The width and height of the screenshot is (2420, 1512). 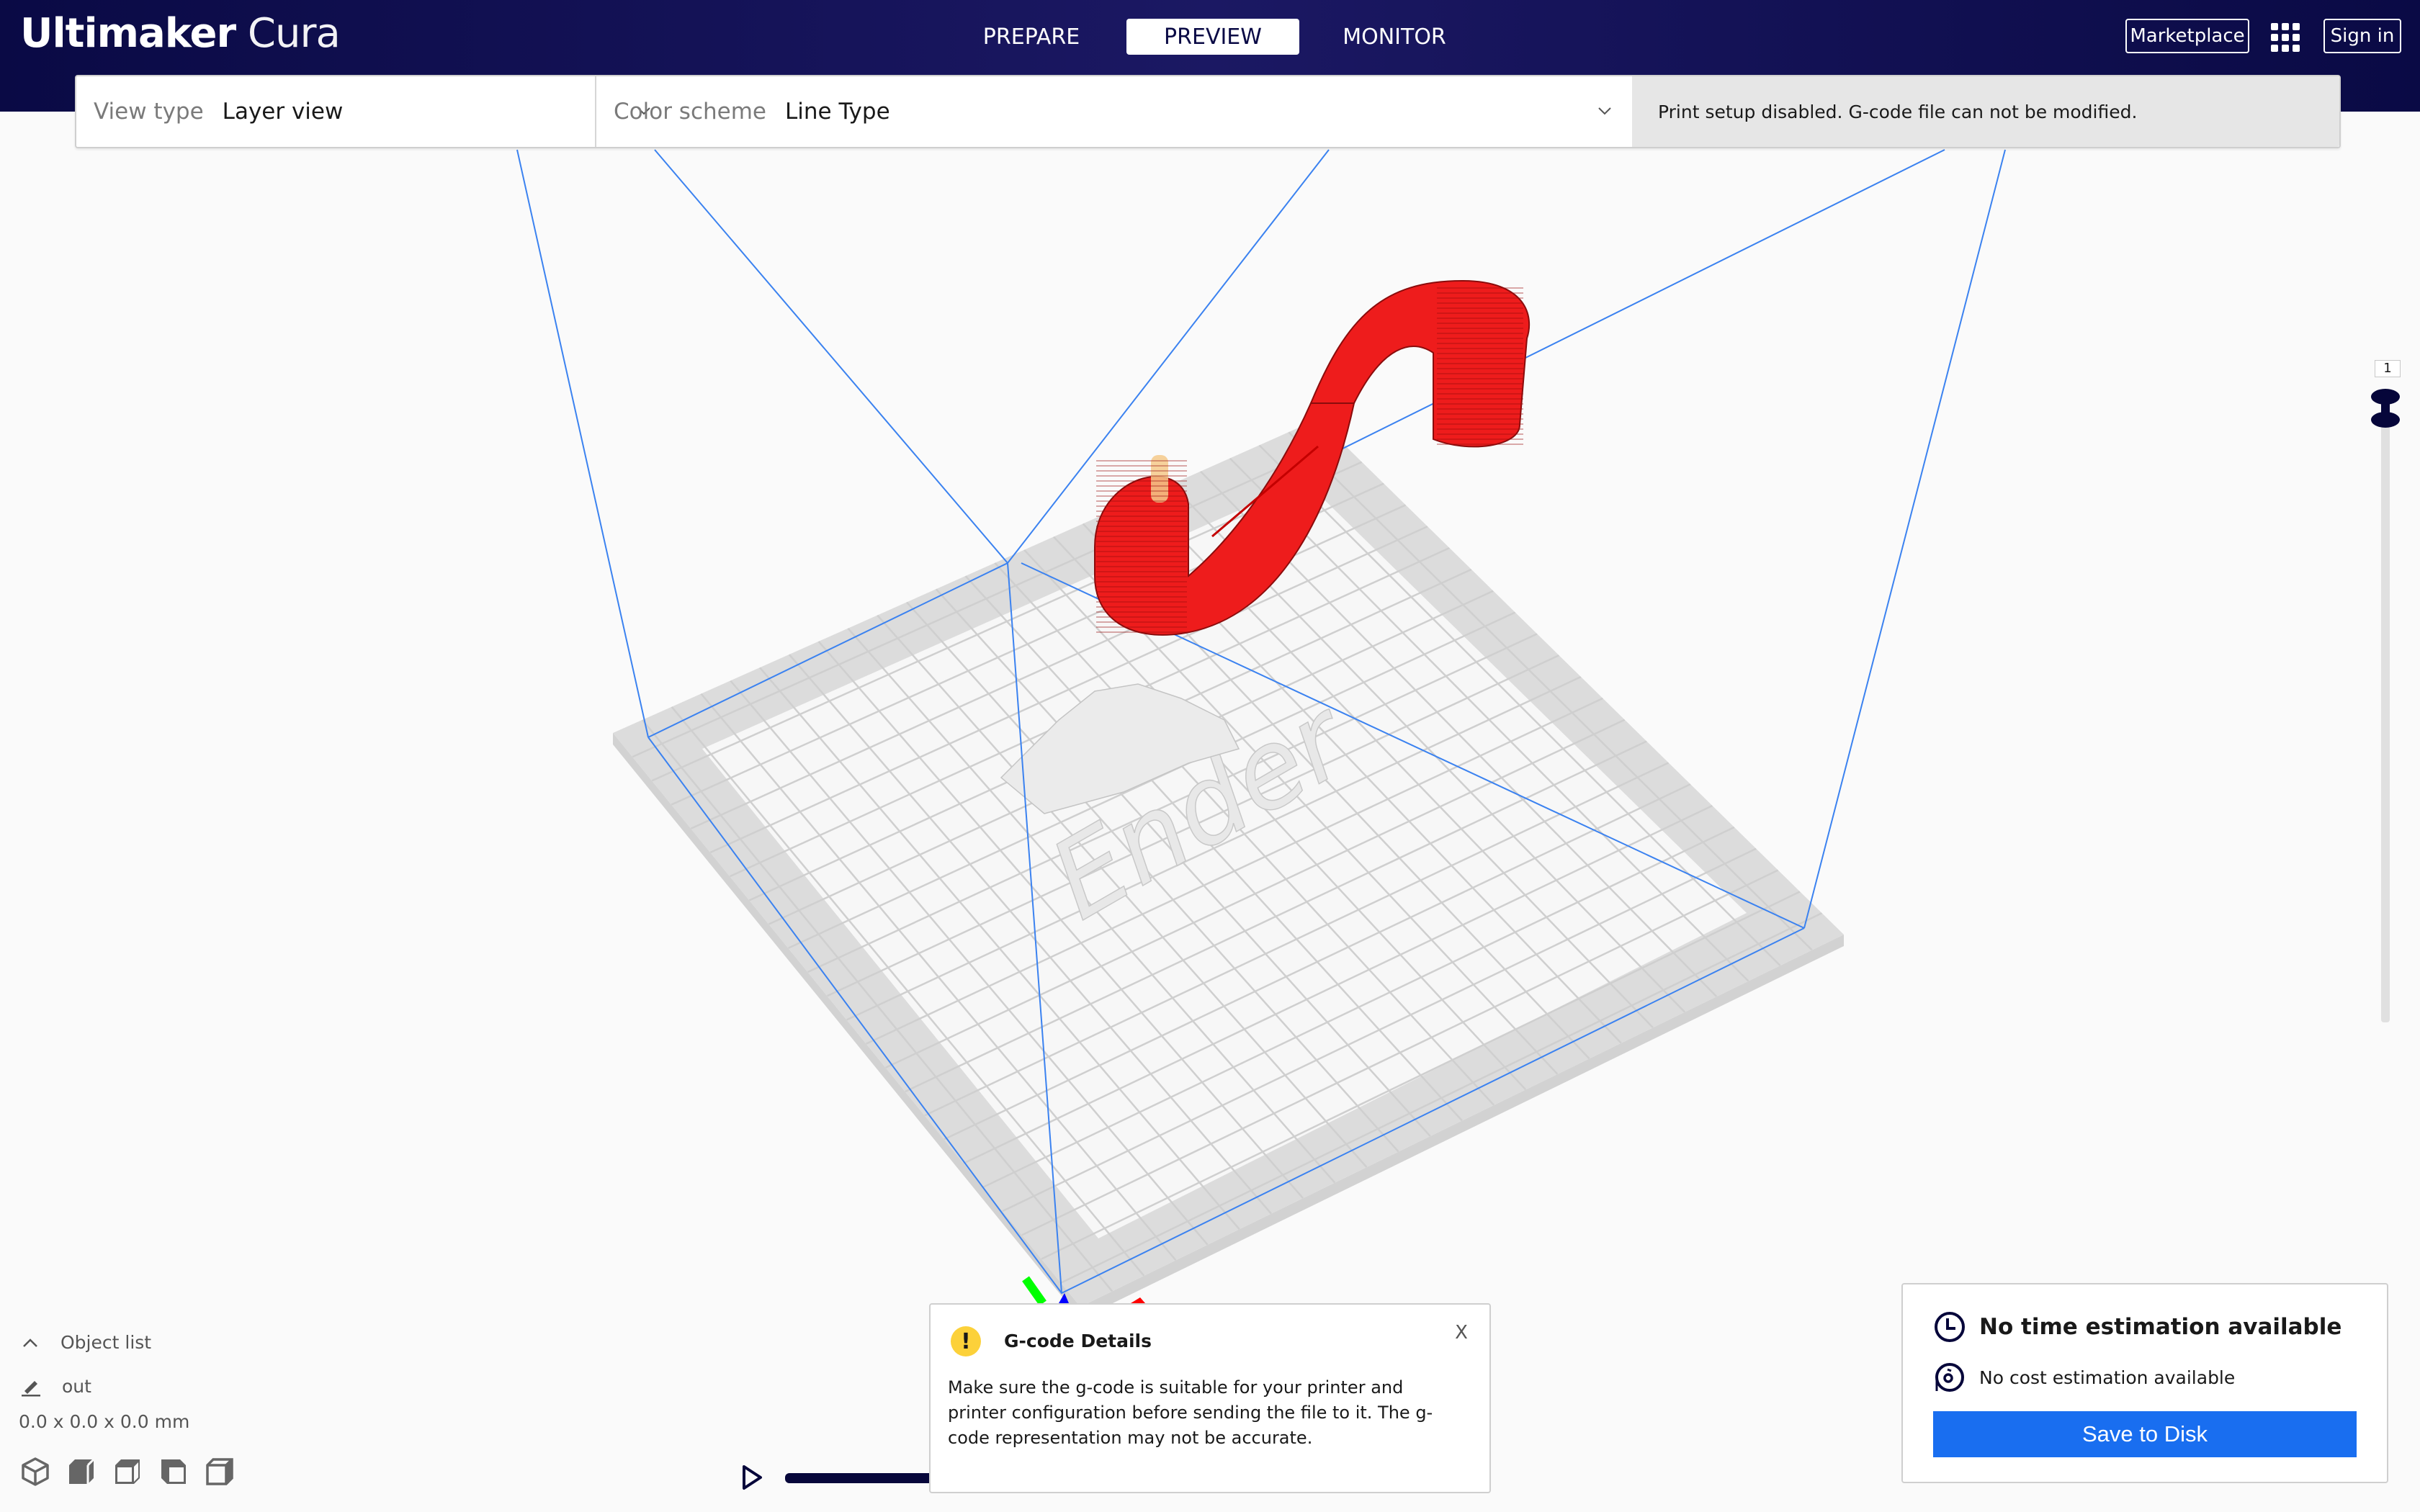 What do you see at coordinates (2385, 716) in the screenshot?
I see `layer-slider-track` at bounding box center [2385, 716].